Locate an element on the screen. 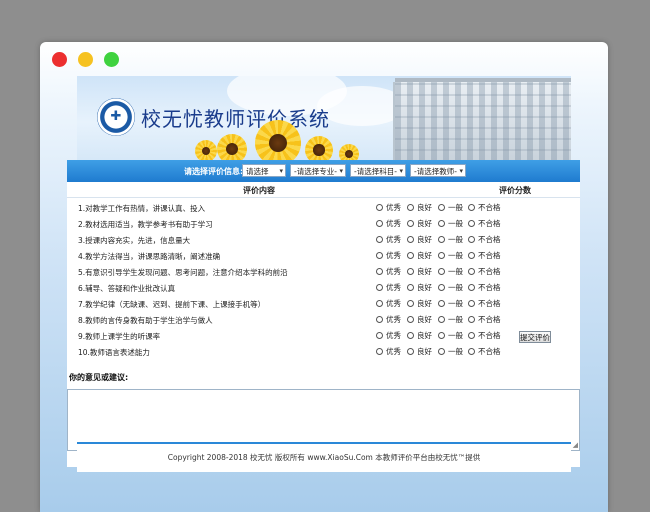 Image resolution: width=650 pixels, height=512 pixels. teacher-select: -请选择教师- ▾ is located at coordinates (438, 170).